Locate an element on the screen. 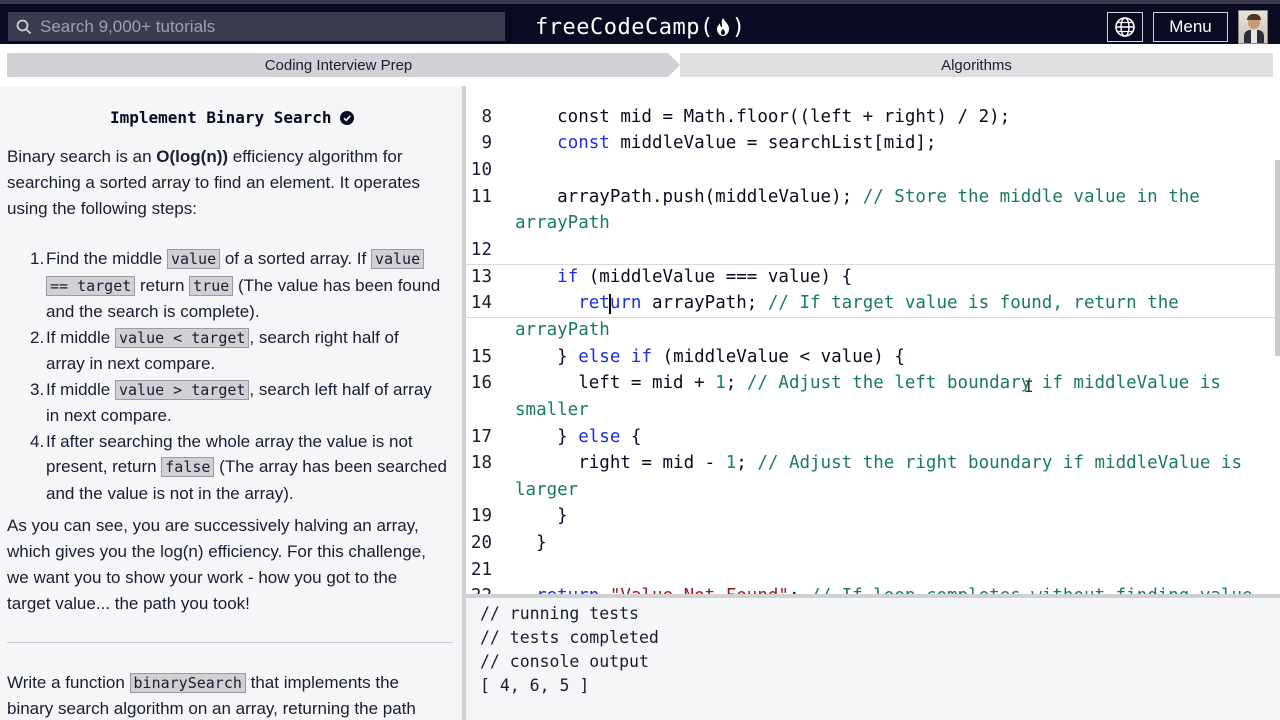  code-line: 13 if (middleValue === value) { is located at coordinates (661, 277).